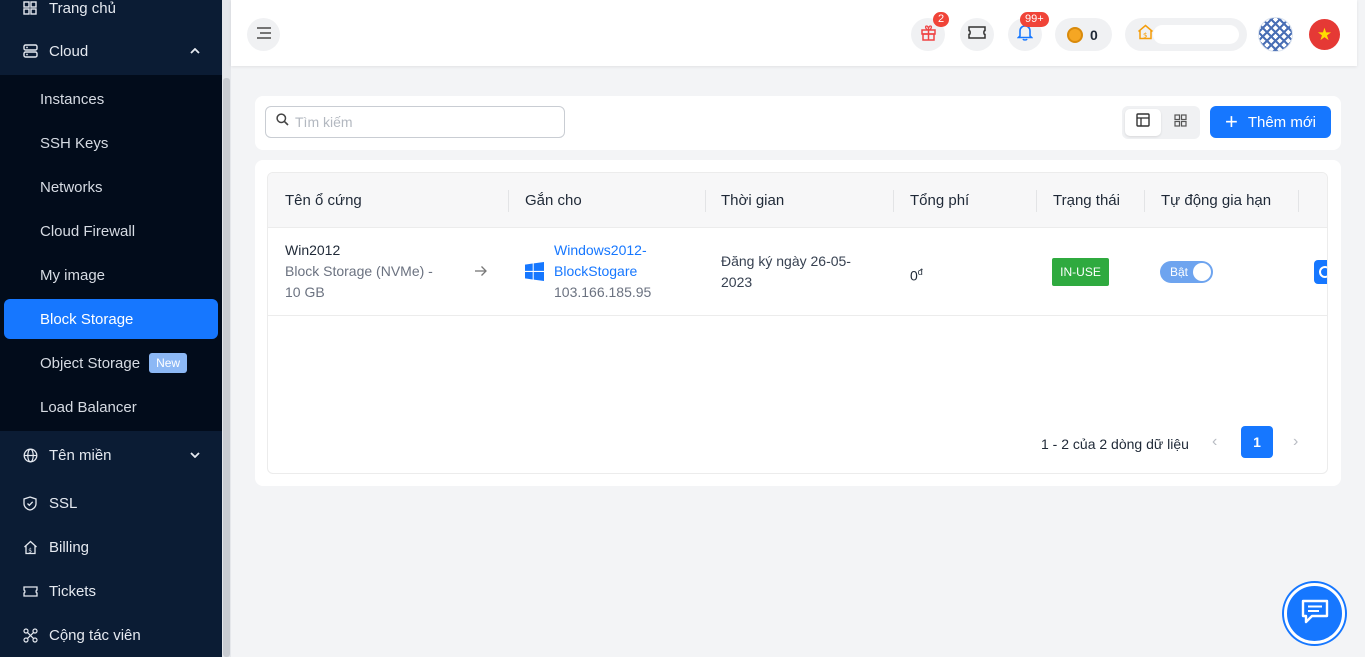  Describe the element at coordinates (1075, 34) in the screenshot. I see `coin-icon` at that location.